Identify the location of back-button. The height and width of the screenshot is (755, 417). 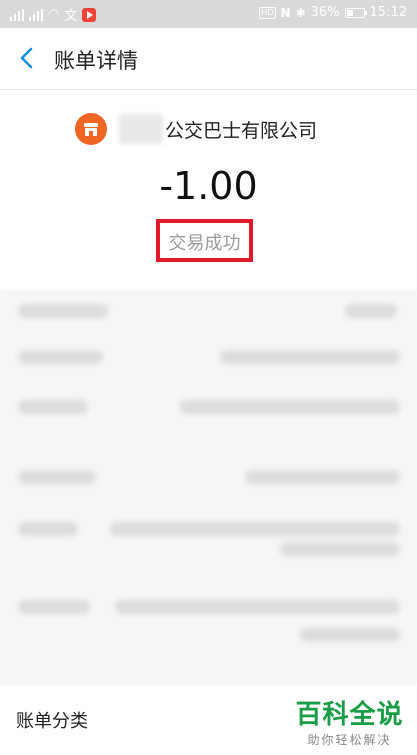
(27, 58).